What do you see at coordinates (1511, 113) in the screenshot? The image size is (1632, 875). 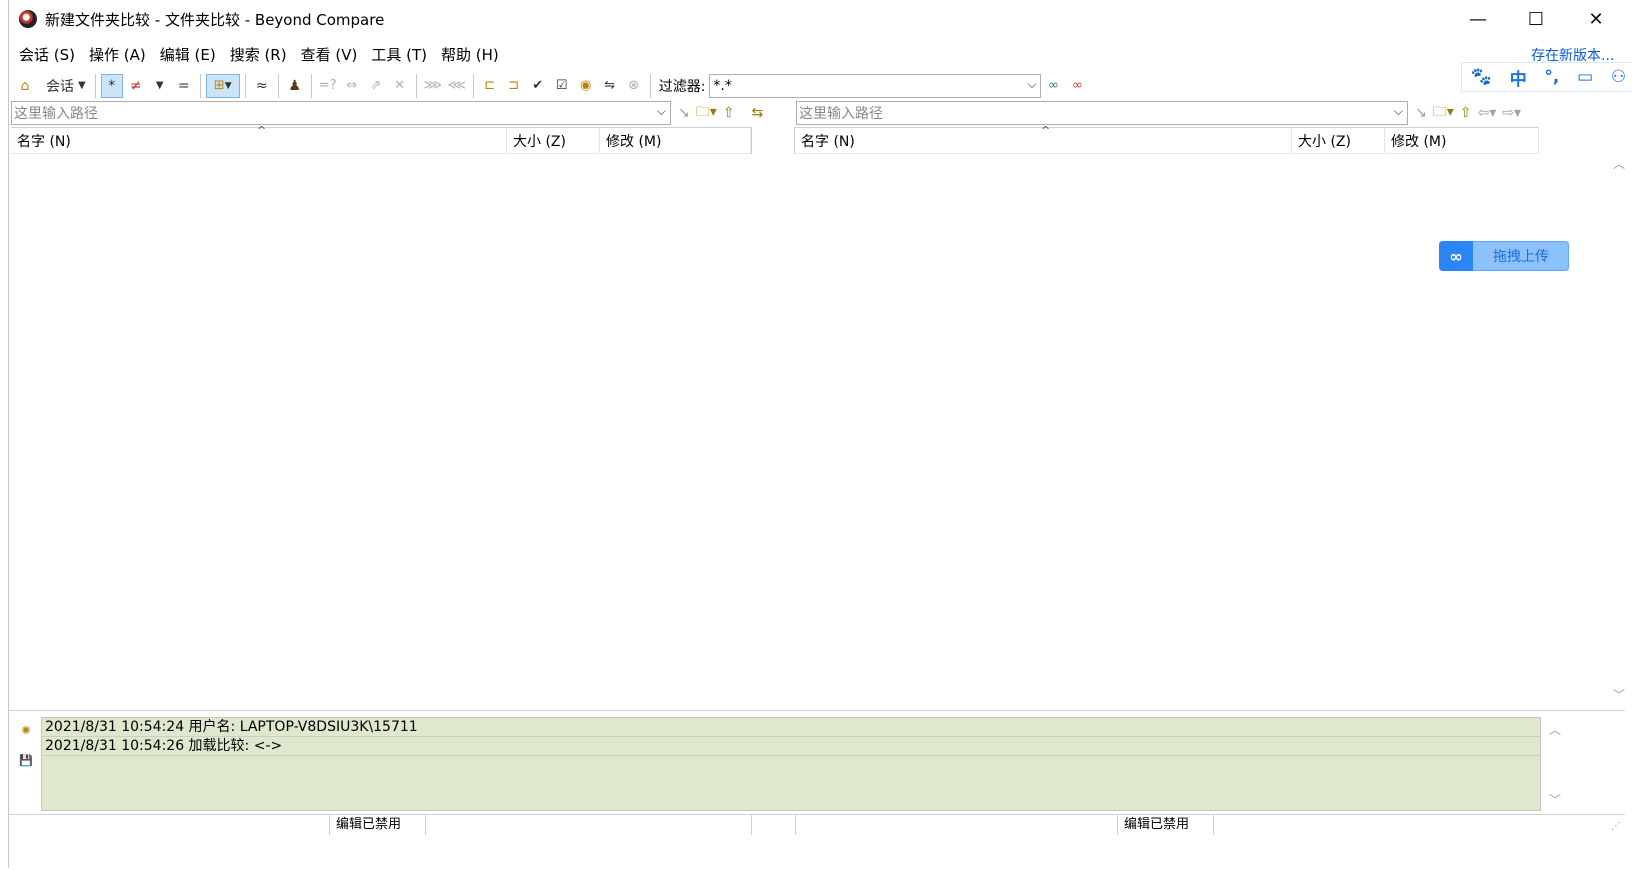 I see `forward-icon: ⇨▾` at bounding box center [1511, 113].